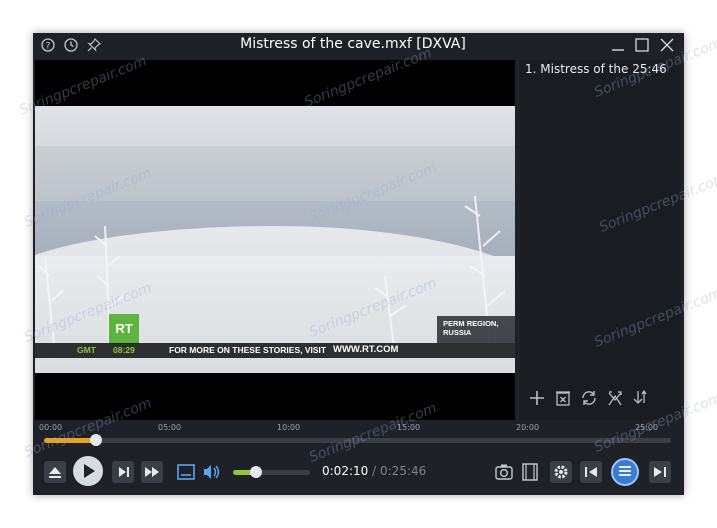  Describe the element at coordinates (212, 472) in the screenshot. I see `volume-icon` at that location.